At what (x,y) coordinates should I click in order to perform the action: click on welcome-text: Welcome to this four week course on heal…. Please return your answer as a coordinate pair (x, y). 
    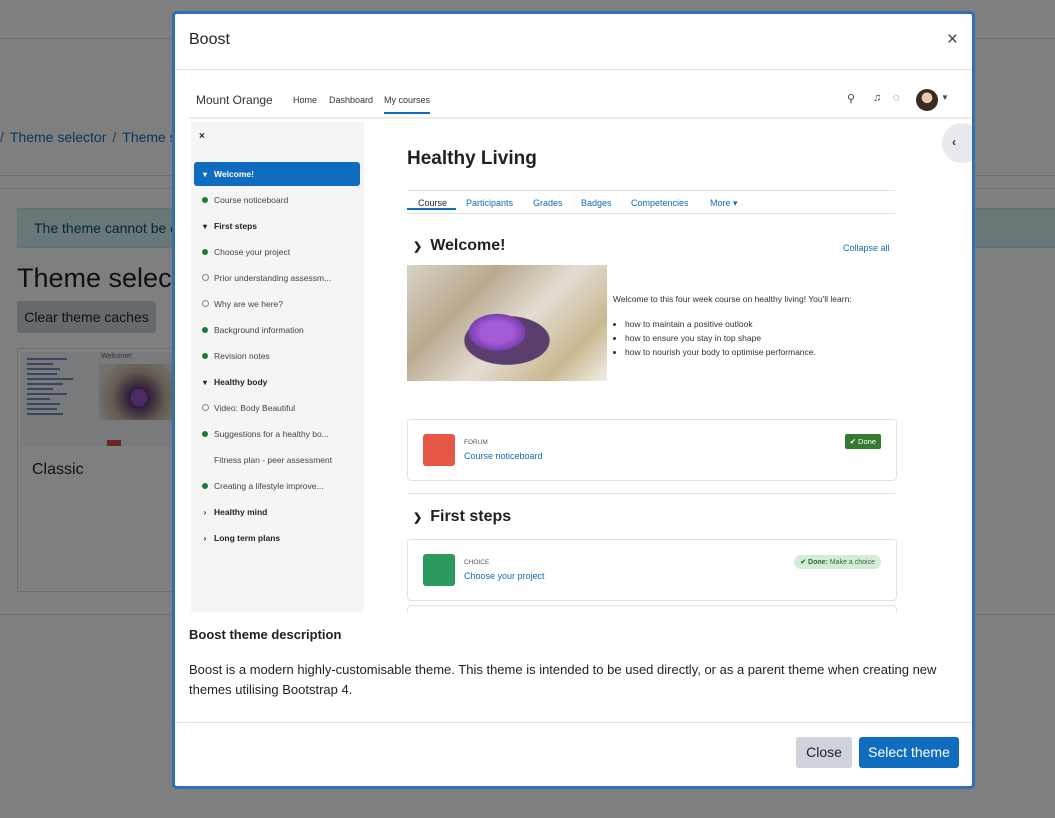
    Looking at the image, I should click on (732, 299).